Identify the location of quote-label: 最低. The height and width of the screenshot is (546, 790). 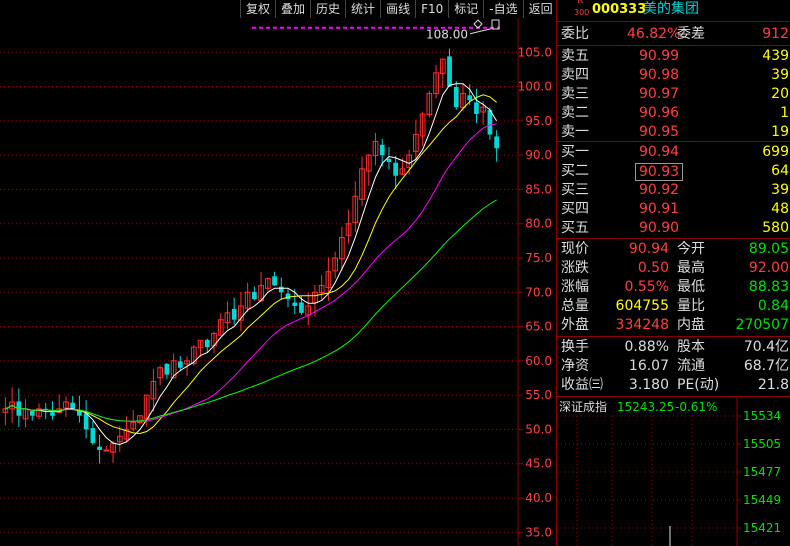
(691, 287).